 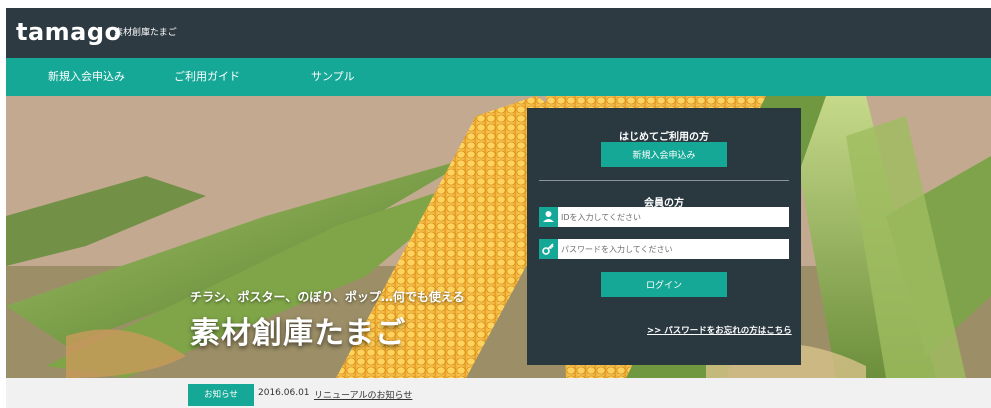 I want to click on news-bar: お知らせ 2016.06.01 リニューアルのお知らせ, so click(x=498, y=393).